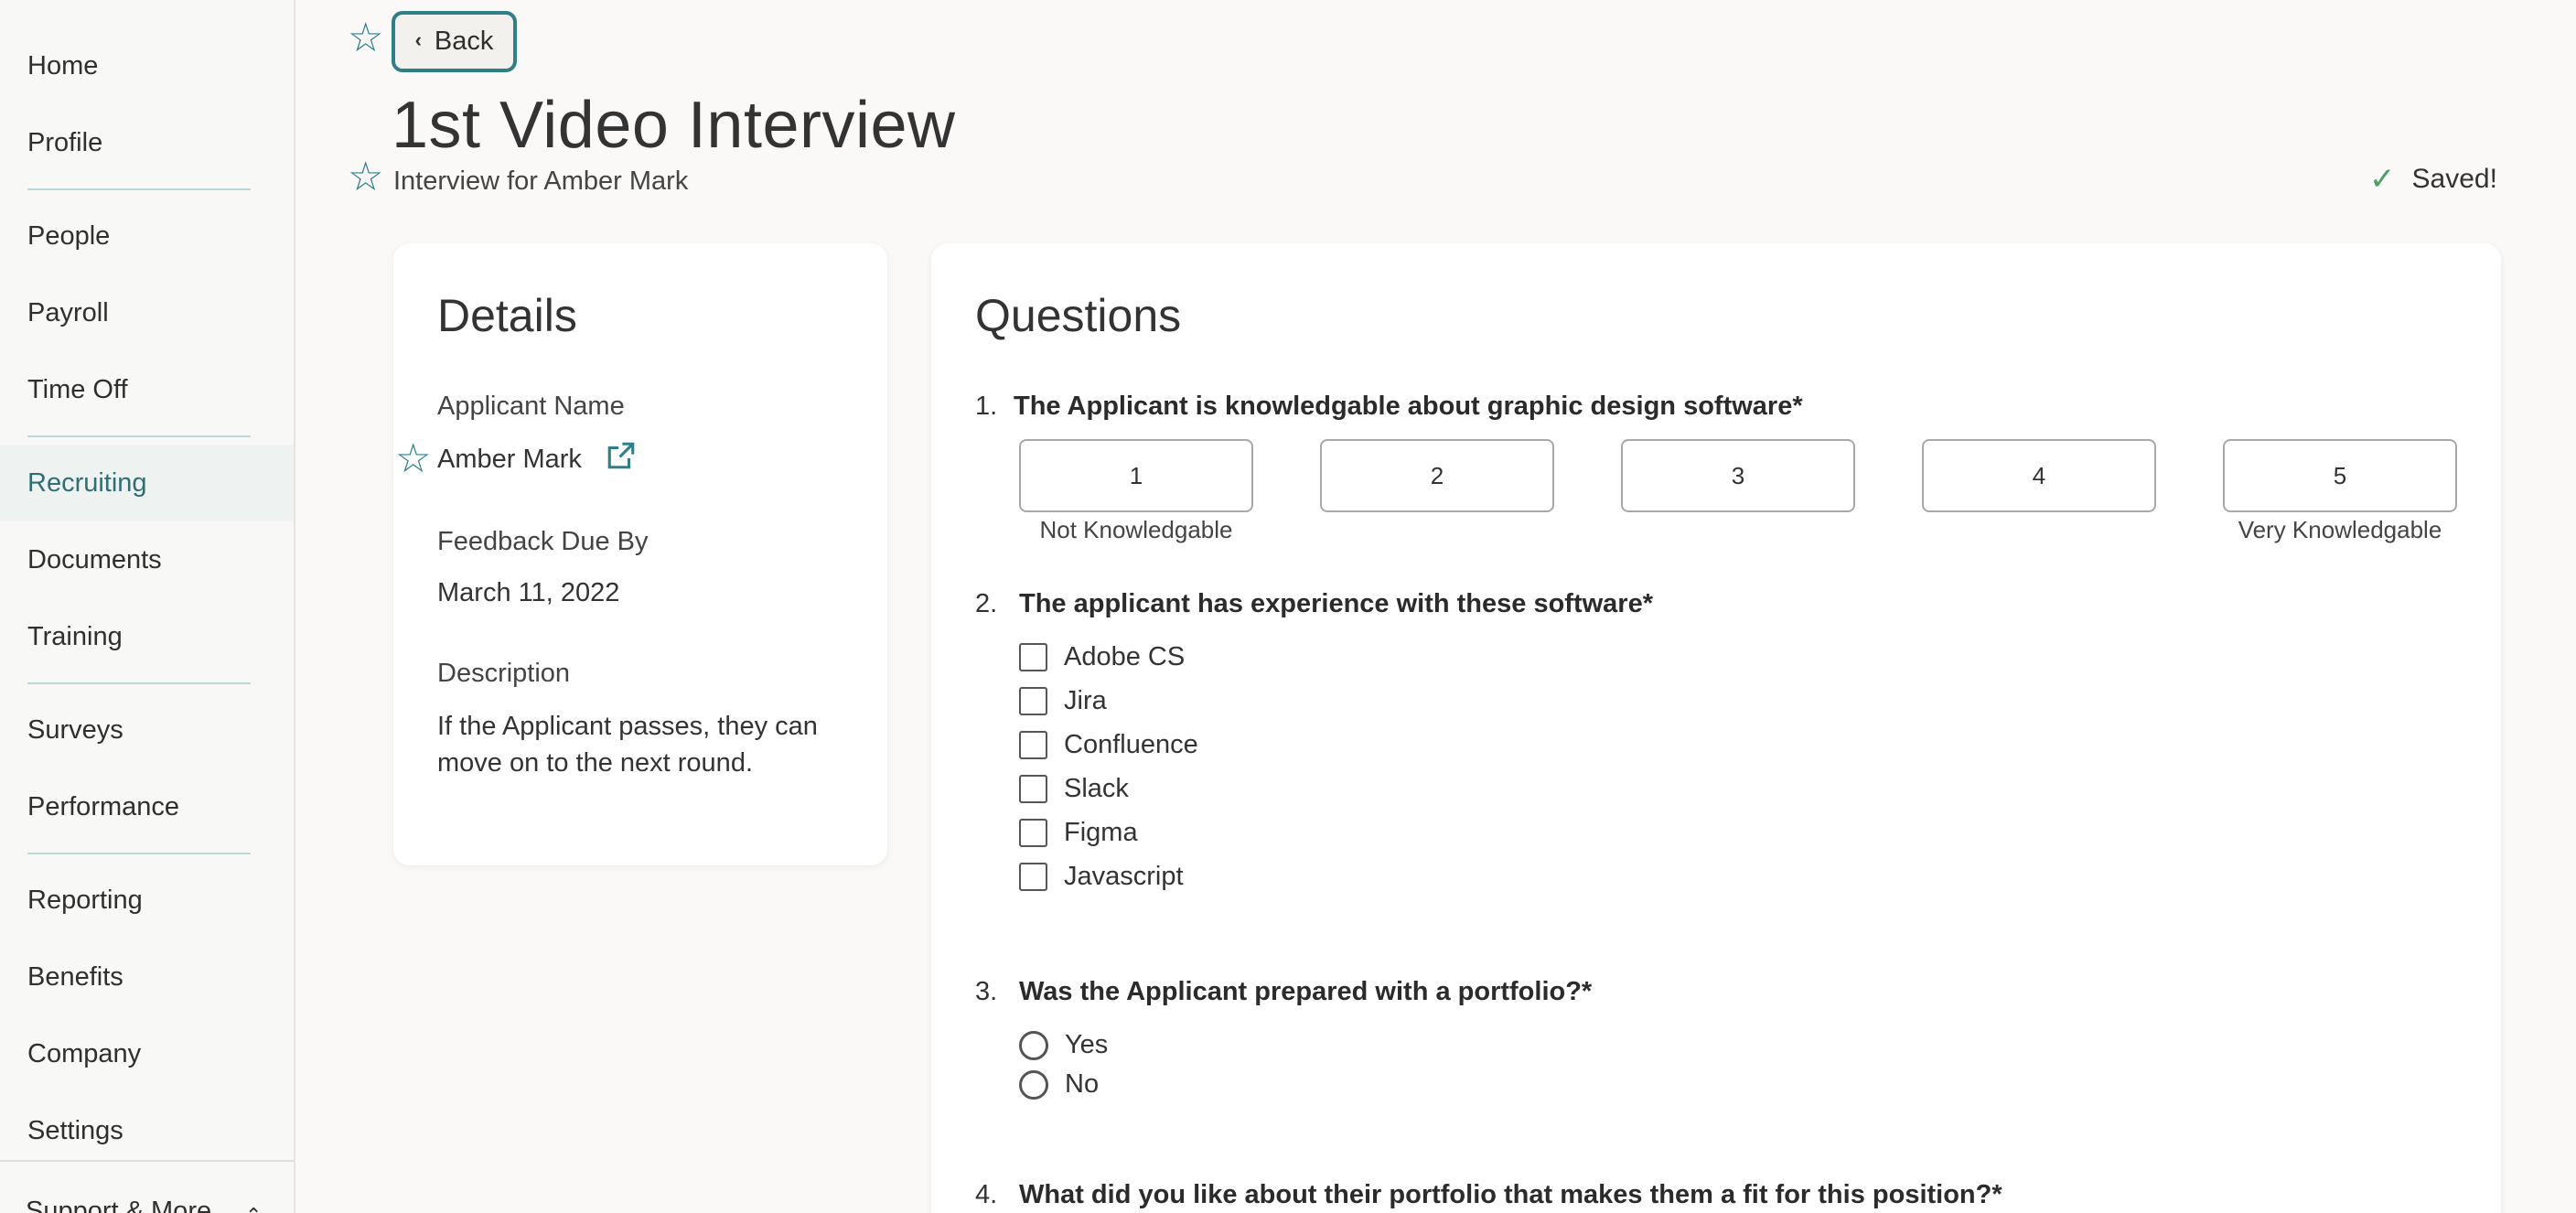 This screenshot has width=2576, height=1213. What do you see at coordinates (1125, 656) in the screenshot?
I see `option-label: Adobe CS` at bounding box center [1125, 656].